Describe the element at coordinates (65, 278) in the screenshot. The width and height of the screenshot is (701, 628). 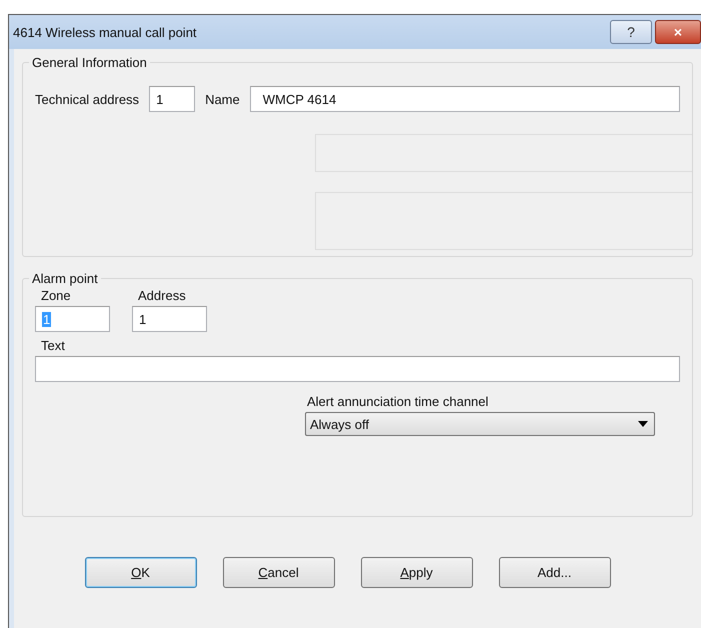
I see `group-title: Alarm point` at that location.